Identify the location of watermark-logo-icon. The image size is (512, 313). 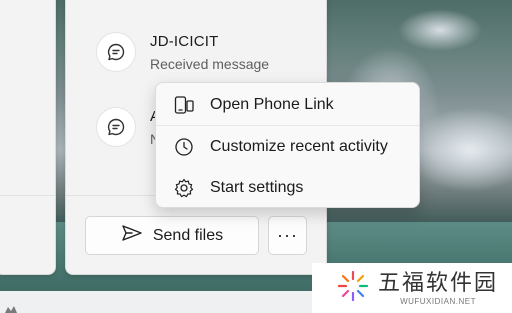
(353, 288).